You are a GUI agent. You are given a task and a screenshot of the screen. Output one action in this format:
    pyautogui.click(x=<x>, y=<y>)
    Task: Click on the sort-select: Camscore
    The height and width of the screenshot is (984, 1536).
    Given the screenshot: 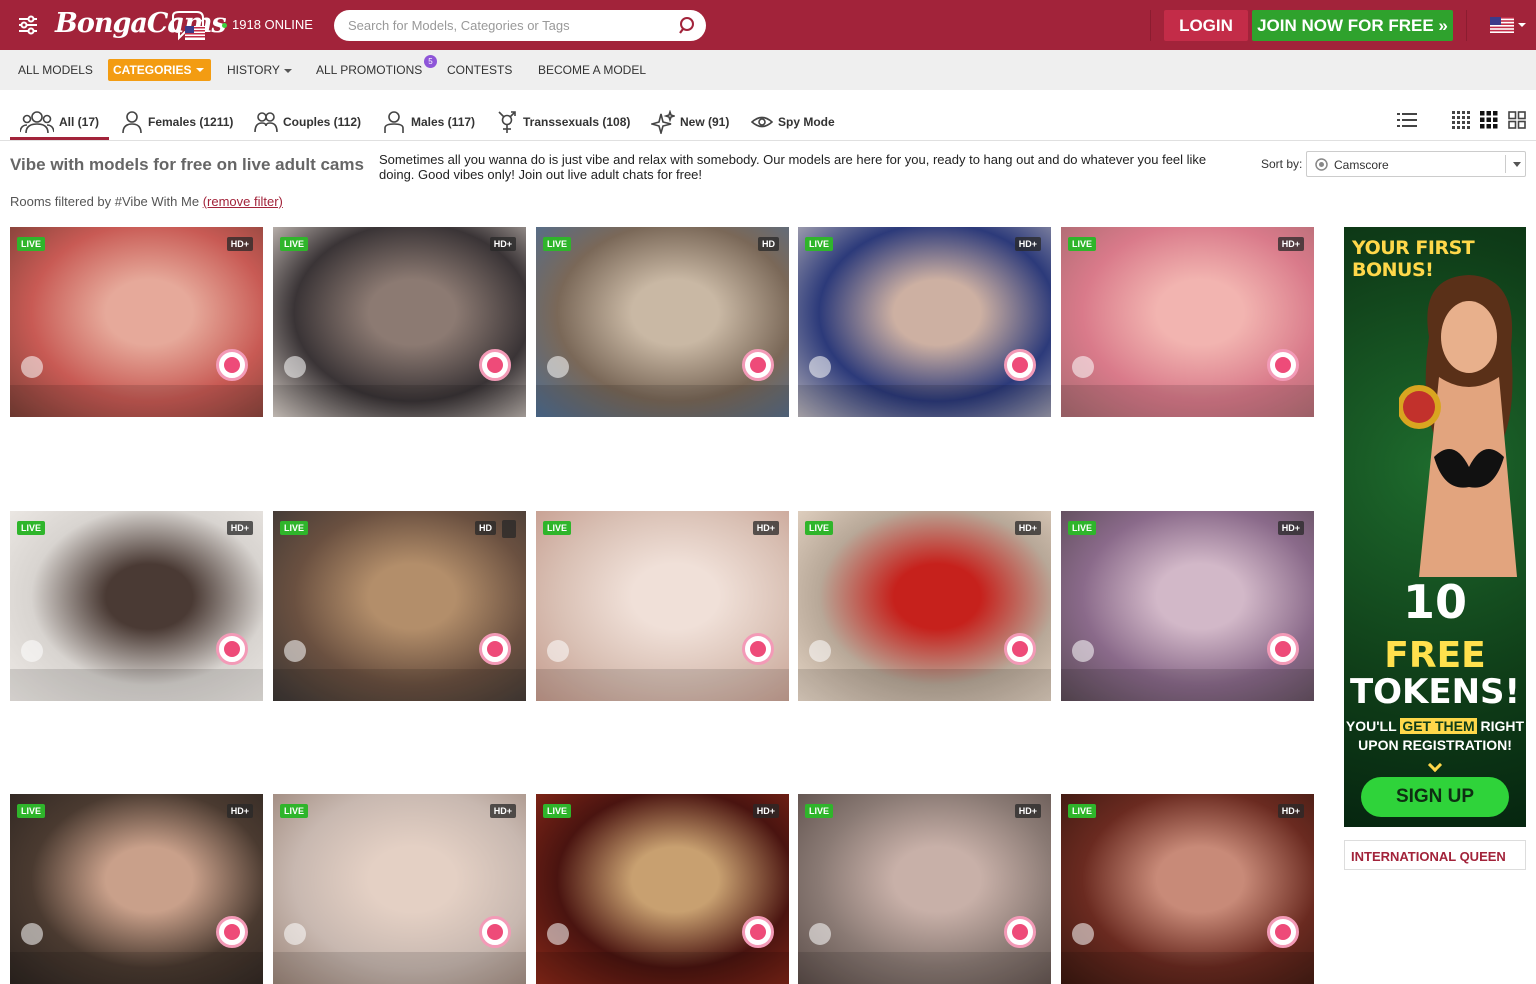 What is the action you would take?
    pyautogui.click(x=1416, y=164)
    